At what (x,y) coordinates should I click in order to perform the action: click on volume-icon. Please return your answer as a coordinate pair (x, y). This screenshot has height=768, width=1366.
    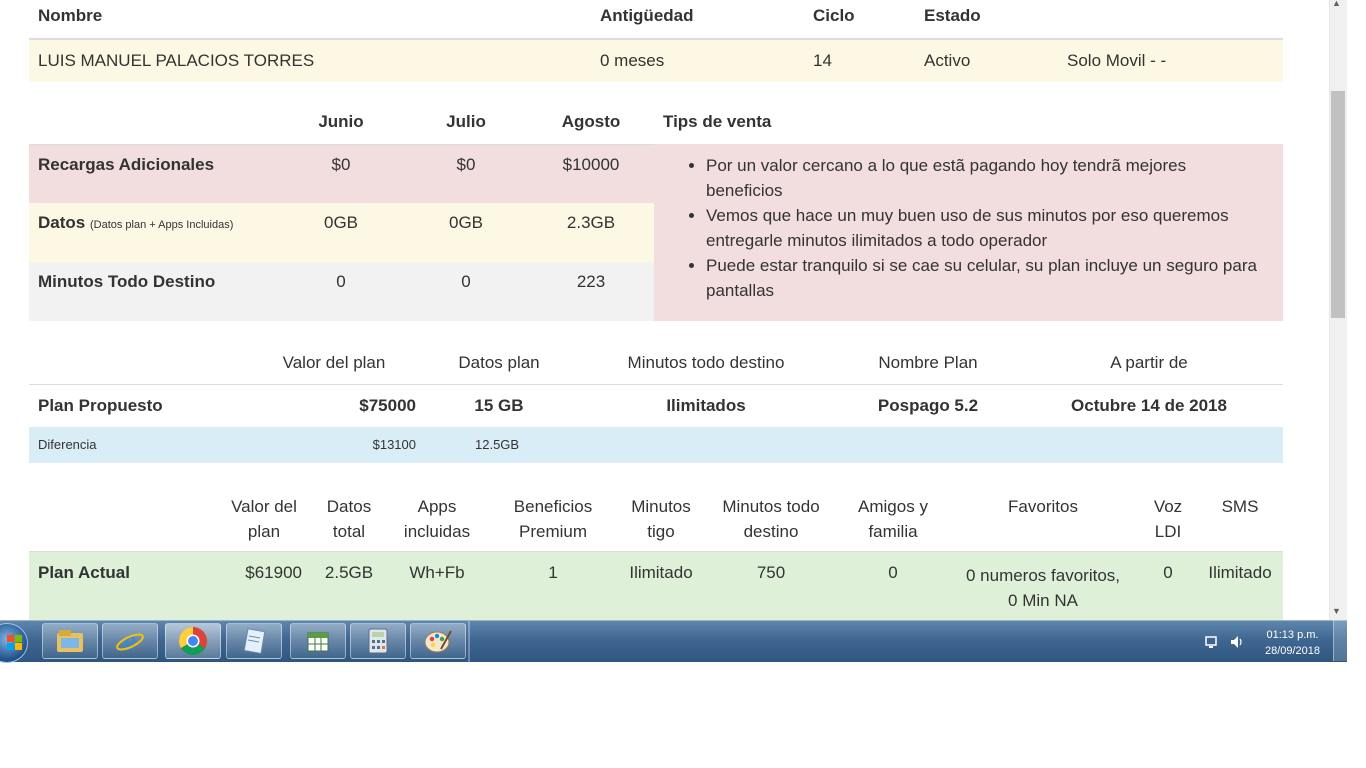
    Looking at the image, I should click on (1237, 642).